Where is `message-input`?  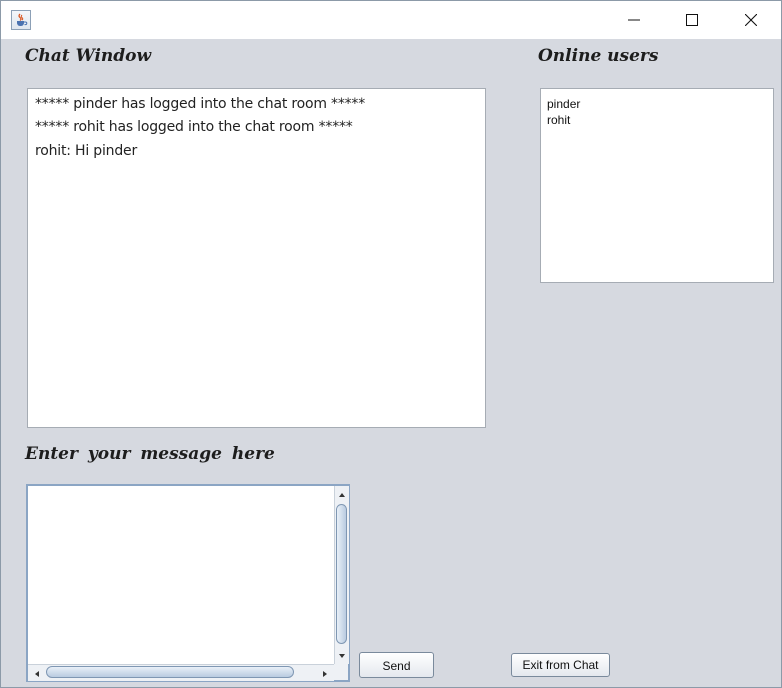
message-input is located at coordinates (180, 575).